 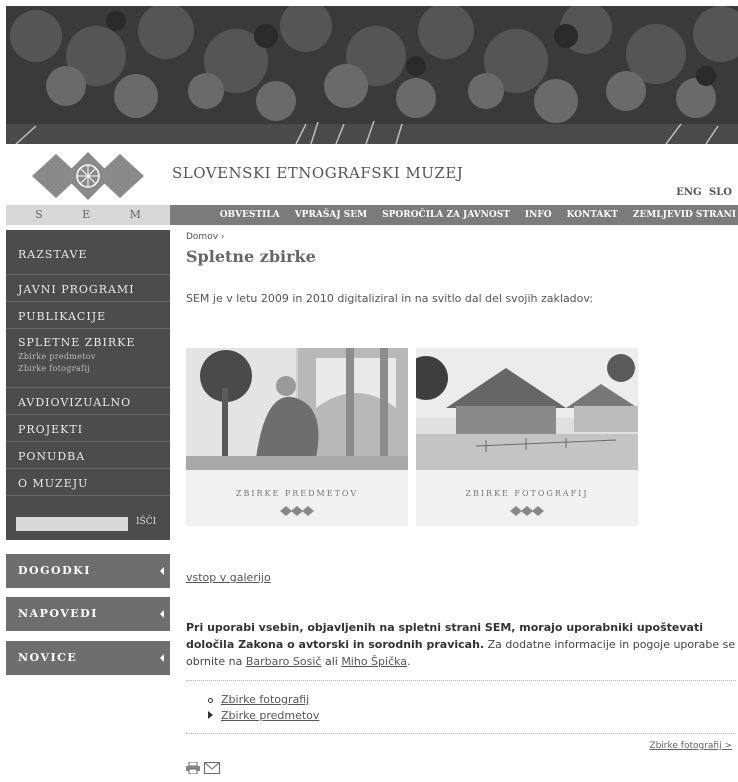 I want to click on gallery-entry-link: vstop v galerijo, so click(x=228, y=577).